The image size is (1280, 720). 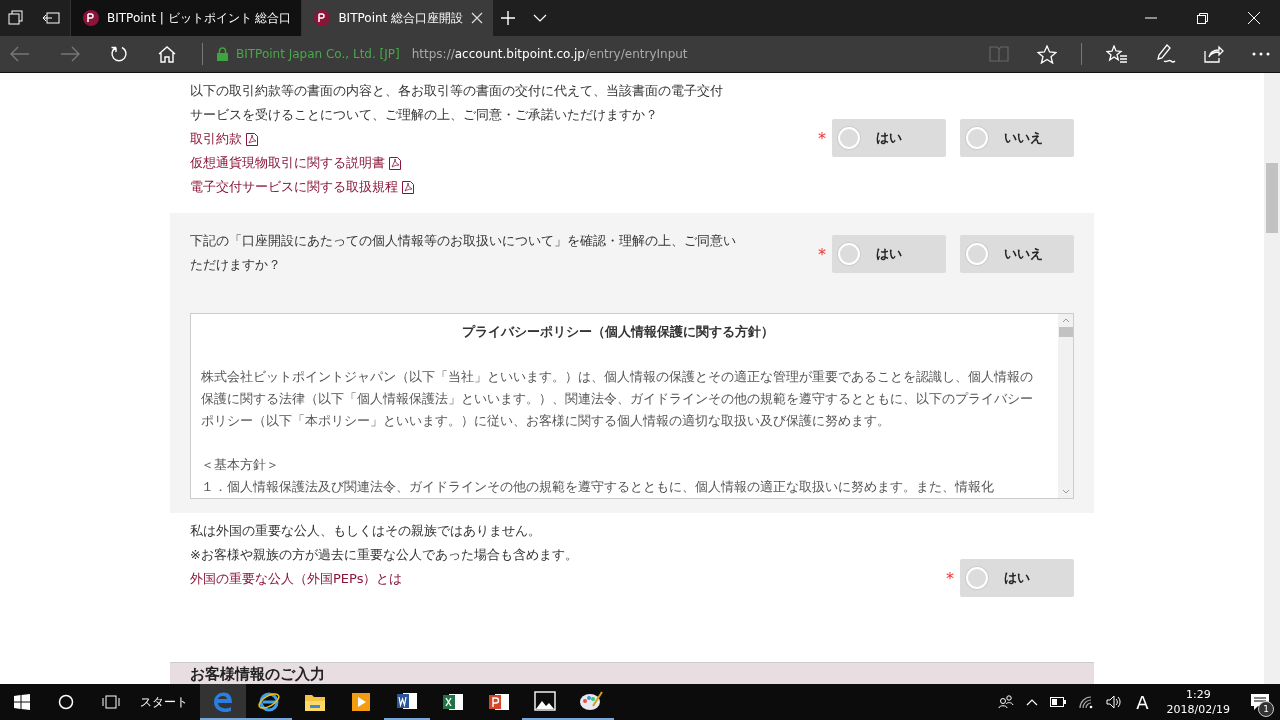 What do you see at coordinates (222, 54) in the screenshot?
I see `lock-icon` at bounding box center [222, 54].